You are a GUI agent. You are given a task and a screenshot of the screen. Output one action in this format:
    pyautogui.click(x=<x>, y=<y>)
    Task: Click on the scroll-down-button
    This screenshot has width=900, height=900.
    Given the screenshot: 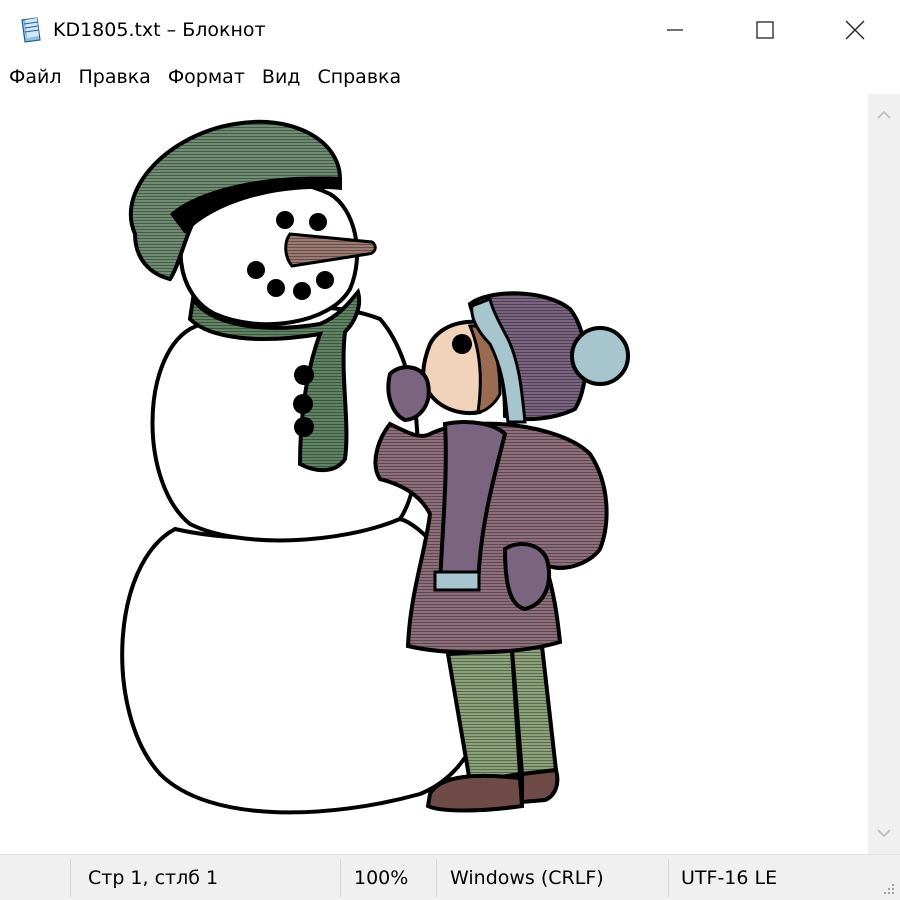 What is the action you would take?
    pyautogui.click(x=884, y=833)
    